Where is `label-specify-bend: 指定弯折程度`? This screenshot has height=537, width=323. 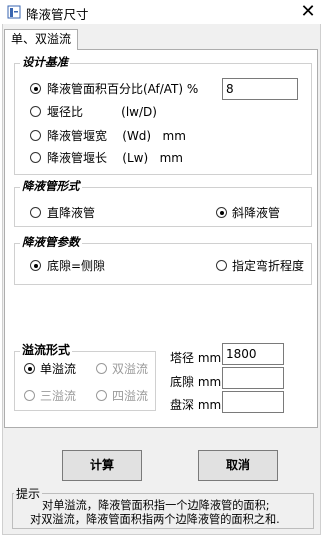
label-specify-bend: 指定弯折程度 is located at coordinates (268, 266).